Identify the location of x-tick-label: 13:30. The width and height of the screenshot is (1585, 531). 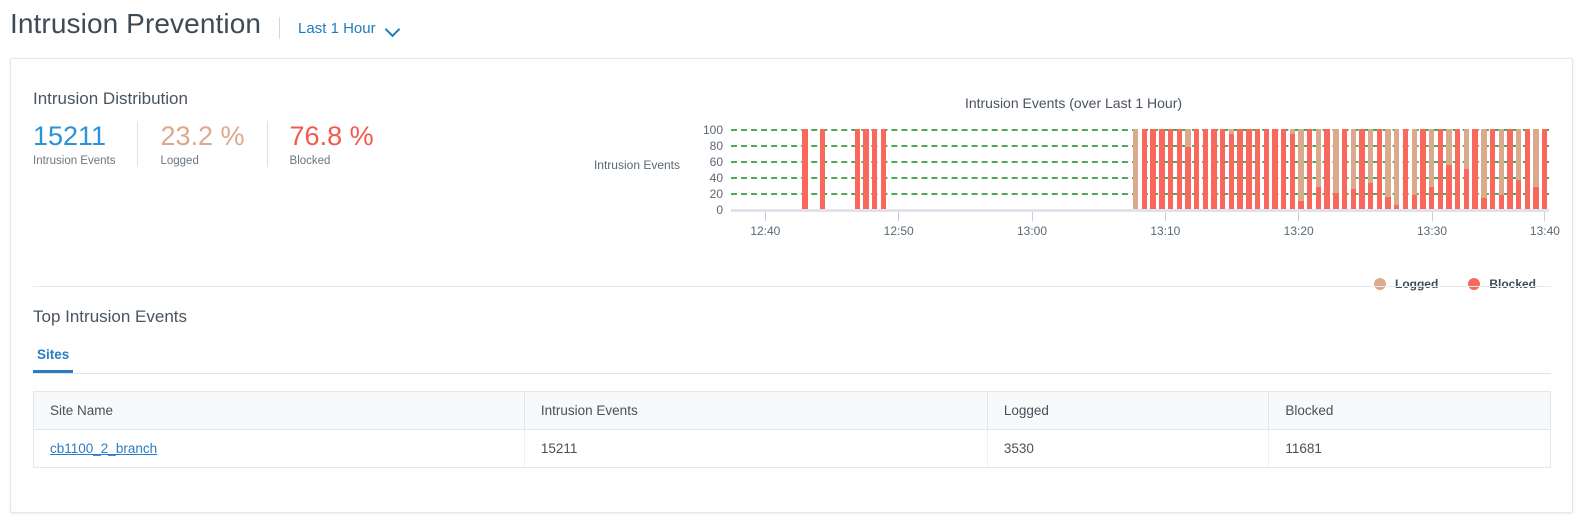
(1432, 231).